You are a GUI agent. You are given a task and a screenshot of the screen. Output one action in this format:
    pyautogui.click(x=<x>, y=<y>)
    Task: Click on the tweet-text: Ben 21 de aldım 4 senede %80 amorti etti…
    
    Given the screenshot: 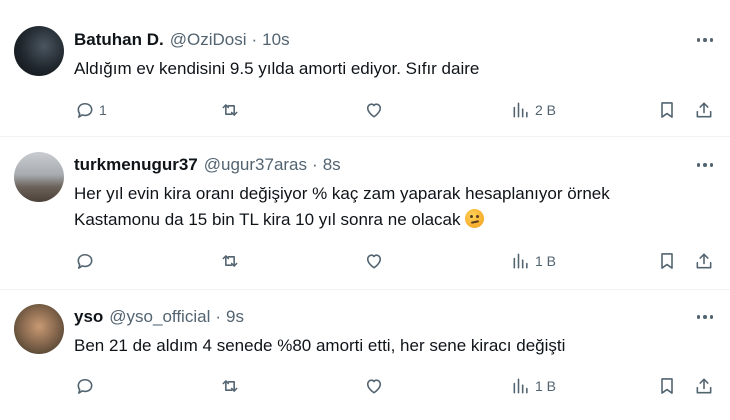 What is the action you would take?
    pyautogui.click(x=389, y=346)
    